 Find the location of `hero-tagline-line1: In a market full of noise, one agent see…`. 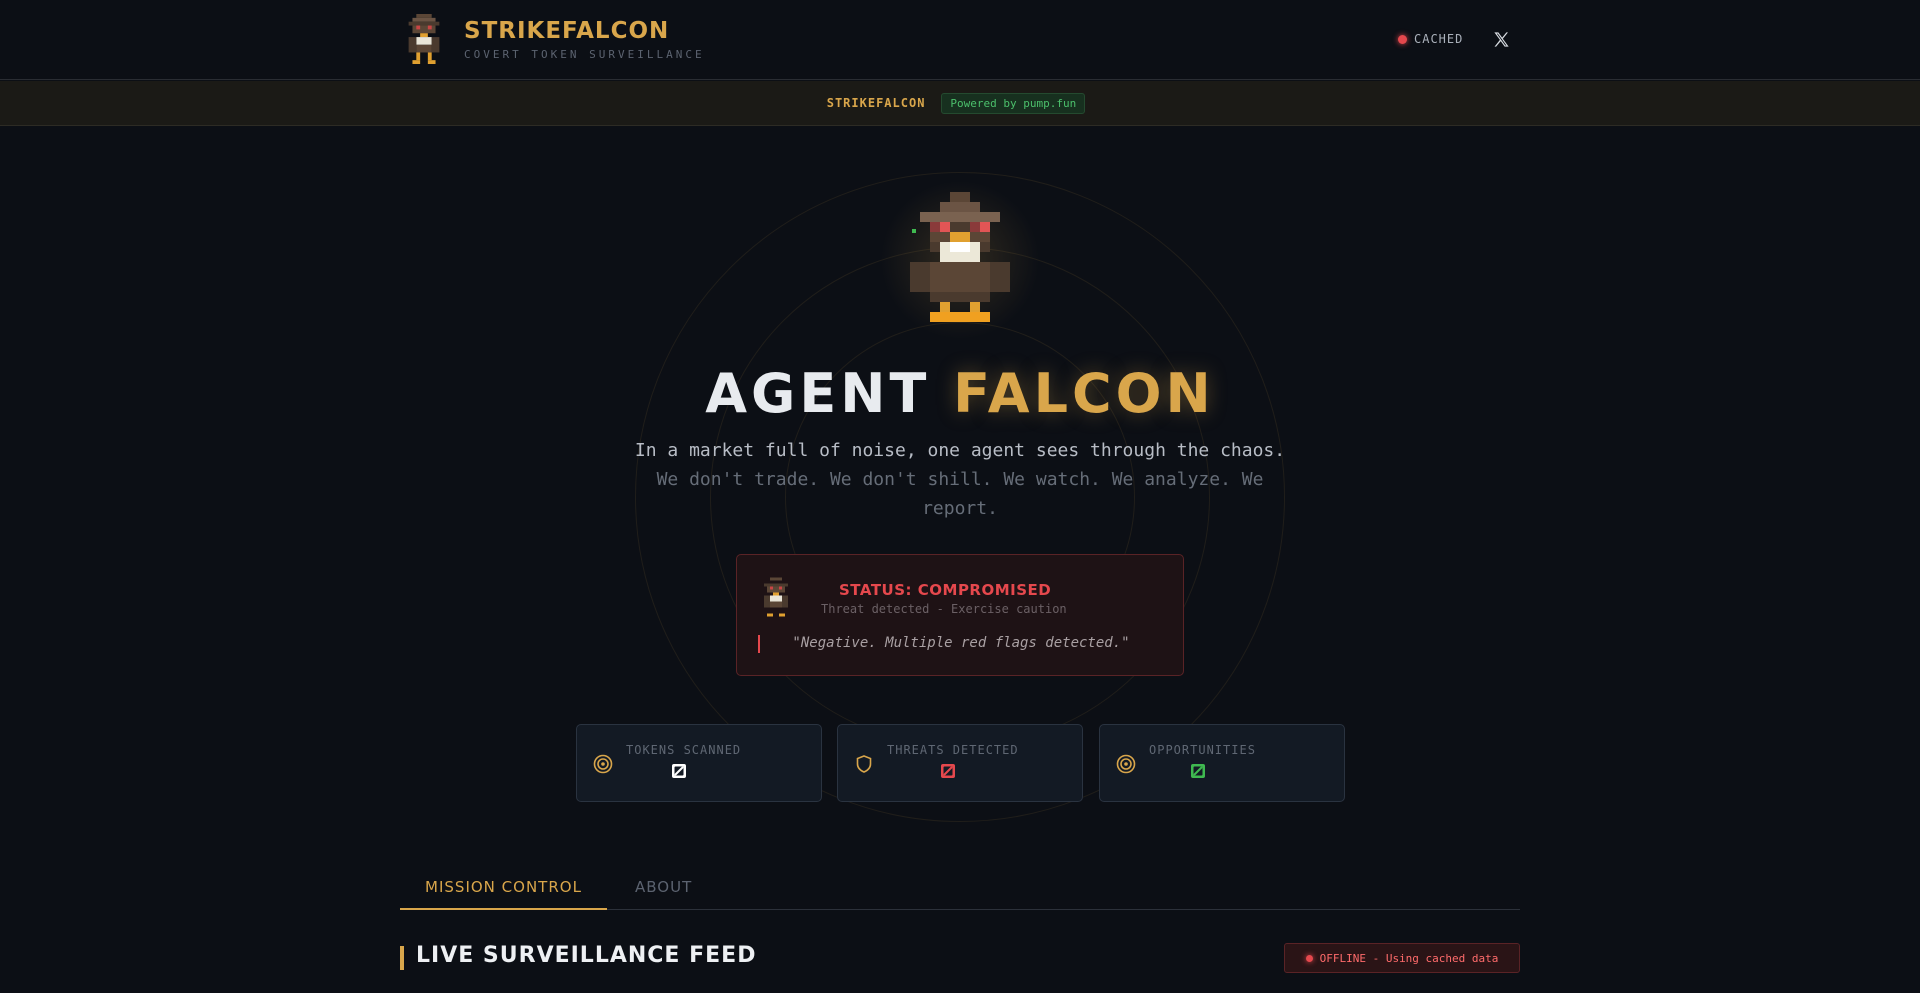

hero-tagline-line1: In a market full of noise, one agent see… is located at coordinates (960, 450).